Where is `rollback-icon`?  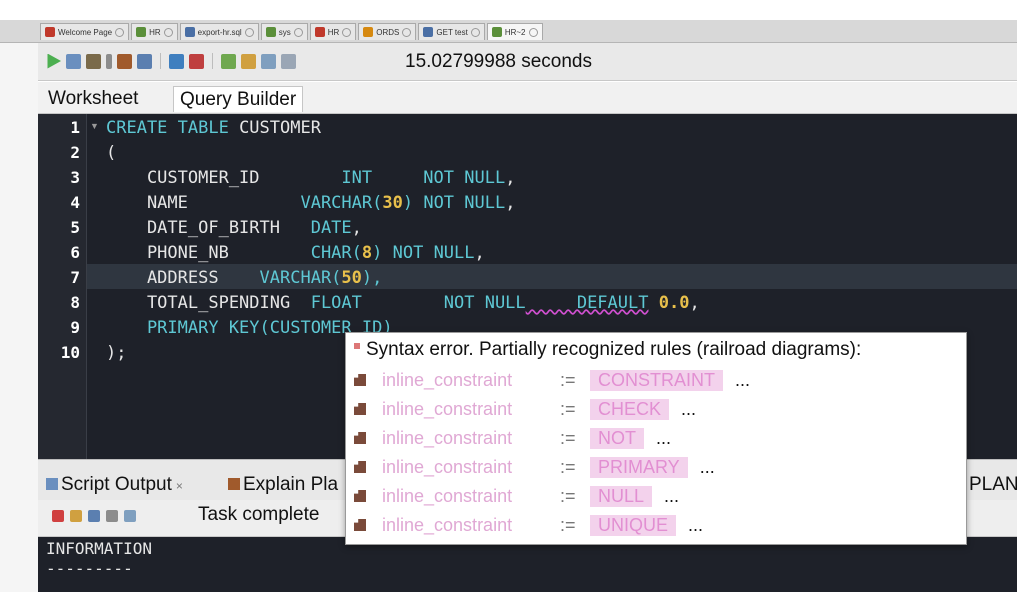 rollback-icon is located at coordinates (196, 61).